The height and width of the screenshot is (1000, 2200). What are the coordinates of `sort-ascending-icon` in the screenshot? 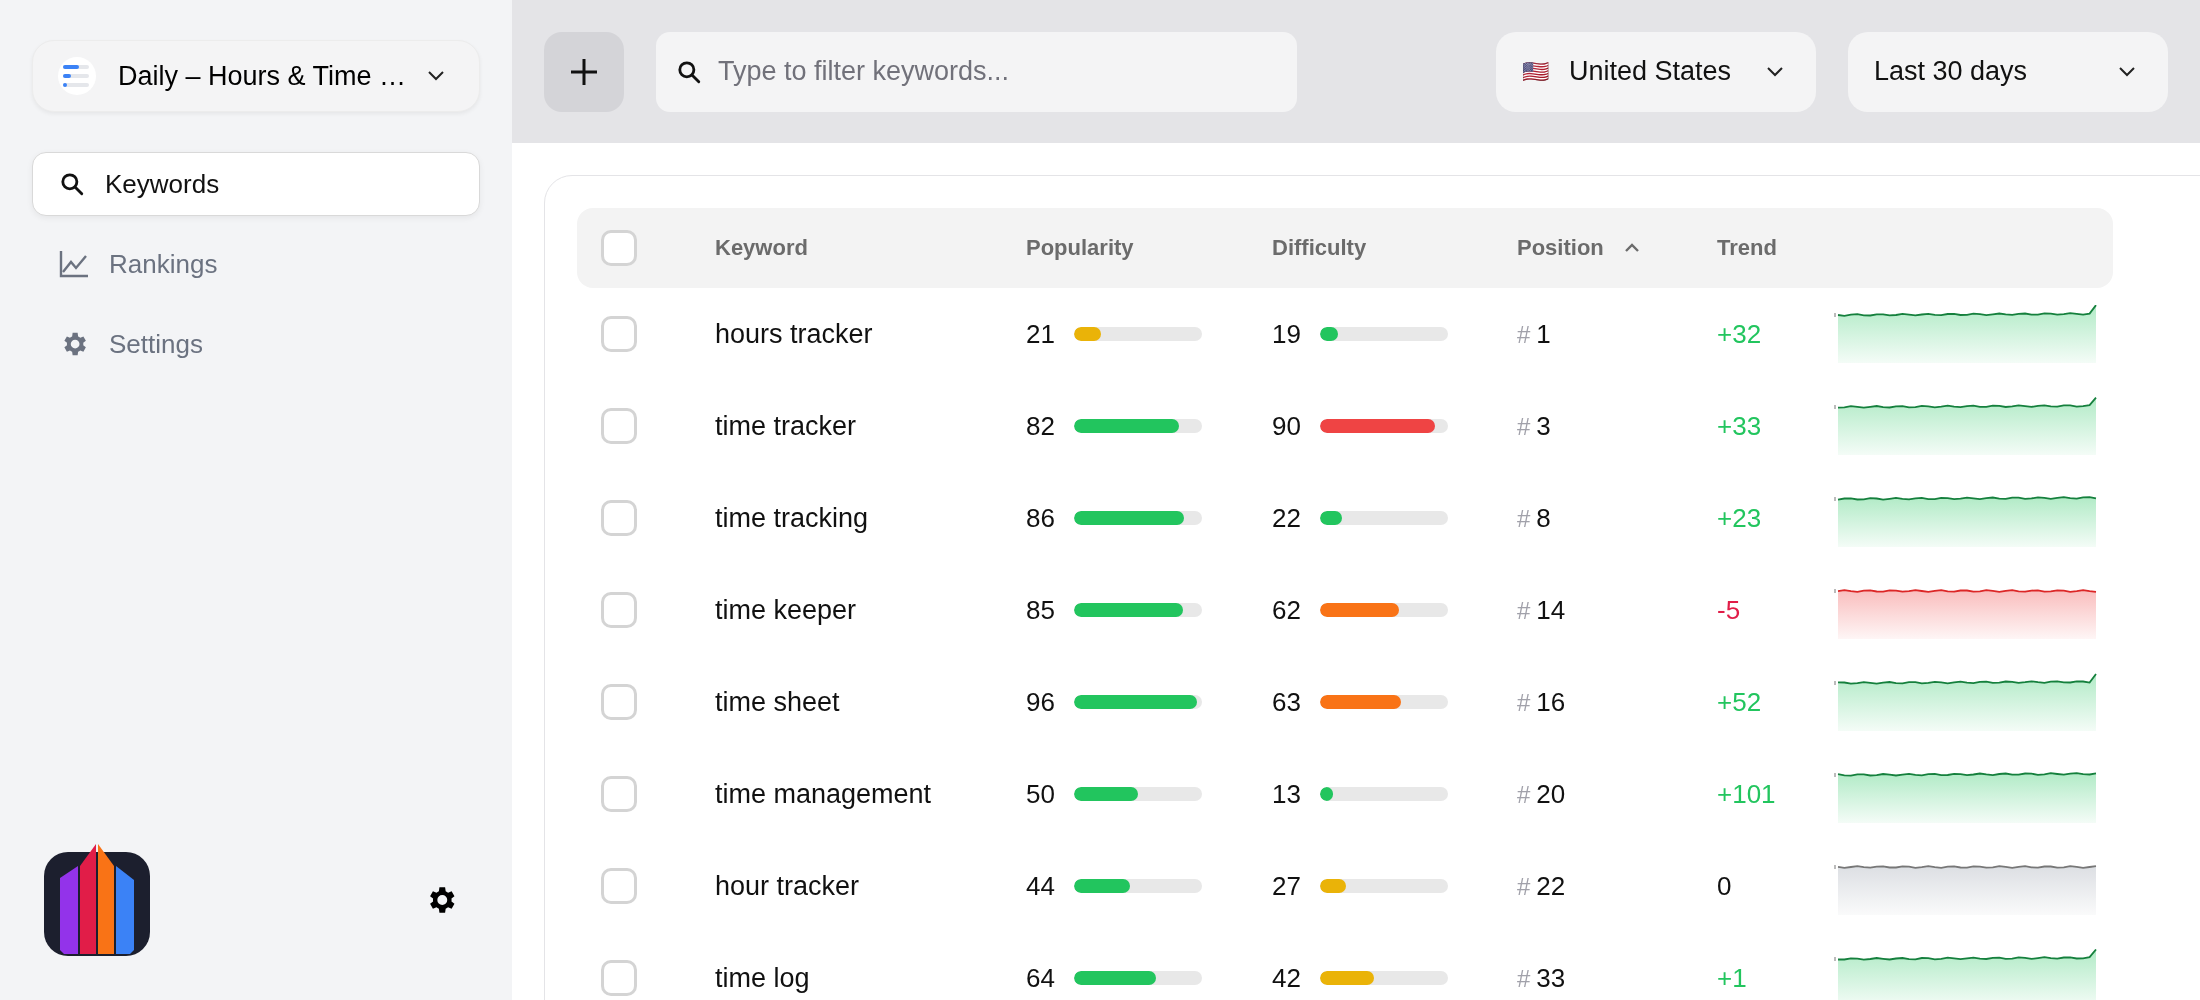 It's located at (1631, 248).